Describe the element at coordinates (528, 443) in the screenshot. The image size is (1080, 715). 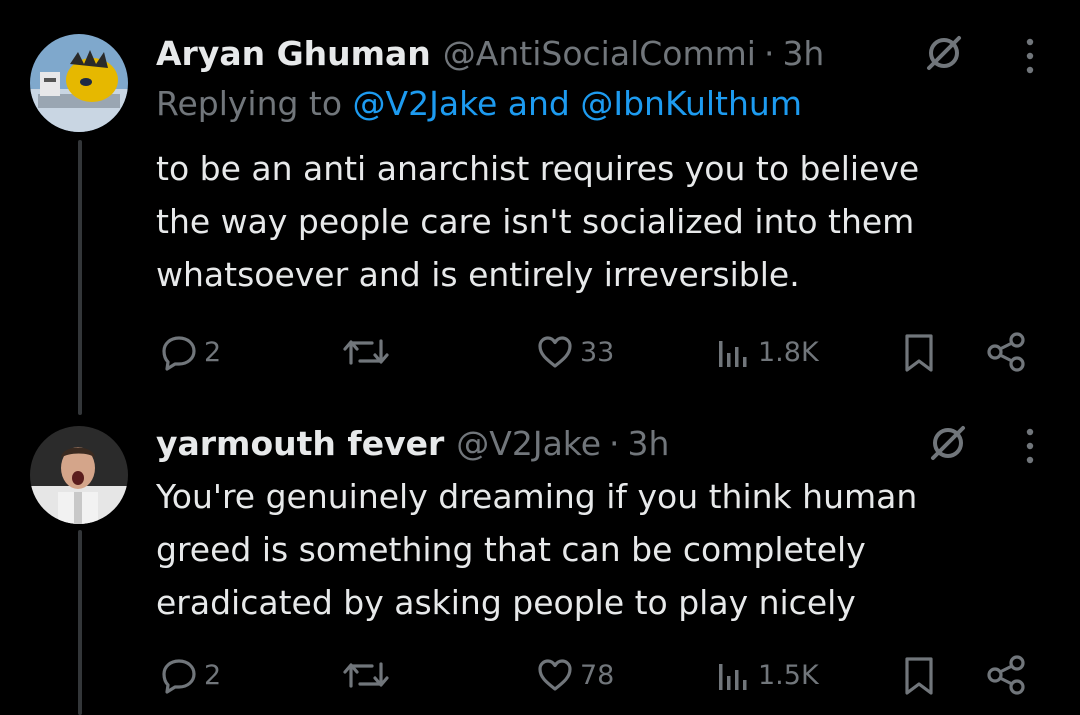
I see `user-handle: @V2Jake` at that location.